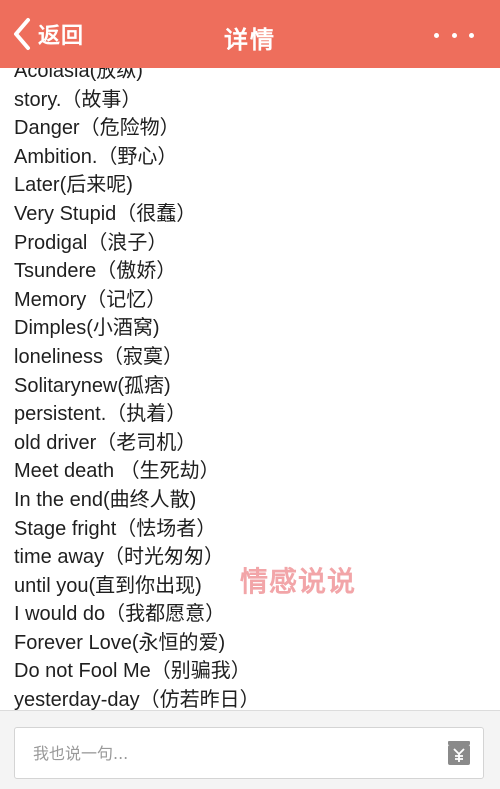 This screenshot has width=500, height=789. Describe the element at coordinates (120, 614) in the screenshot. I see `list-item: I would do（我都愿意）` at that location.